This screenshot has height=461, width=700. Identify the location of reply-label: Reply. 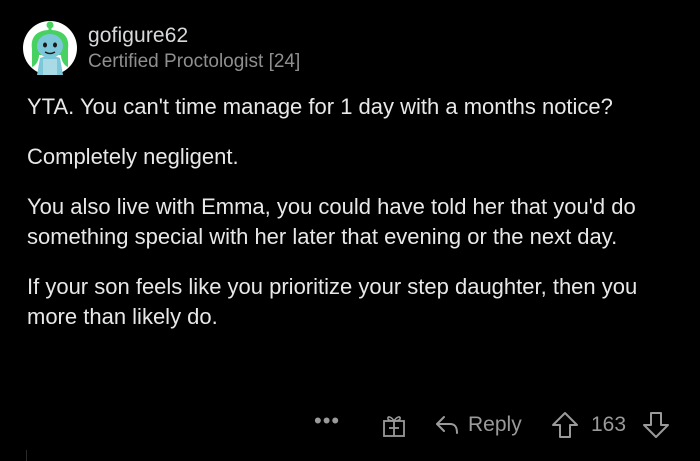
(495, 424).